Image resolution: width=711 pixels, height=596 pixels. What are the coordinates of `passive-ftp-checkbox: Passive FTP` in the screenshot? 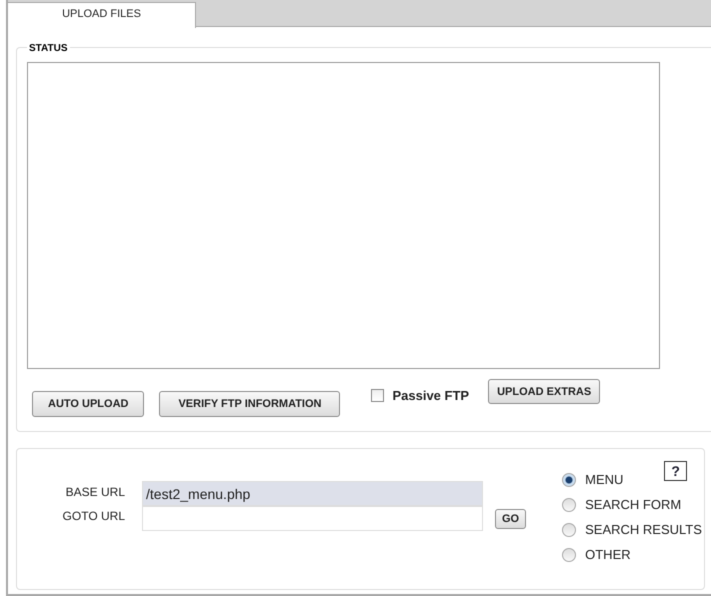 It's located at (420, 395).